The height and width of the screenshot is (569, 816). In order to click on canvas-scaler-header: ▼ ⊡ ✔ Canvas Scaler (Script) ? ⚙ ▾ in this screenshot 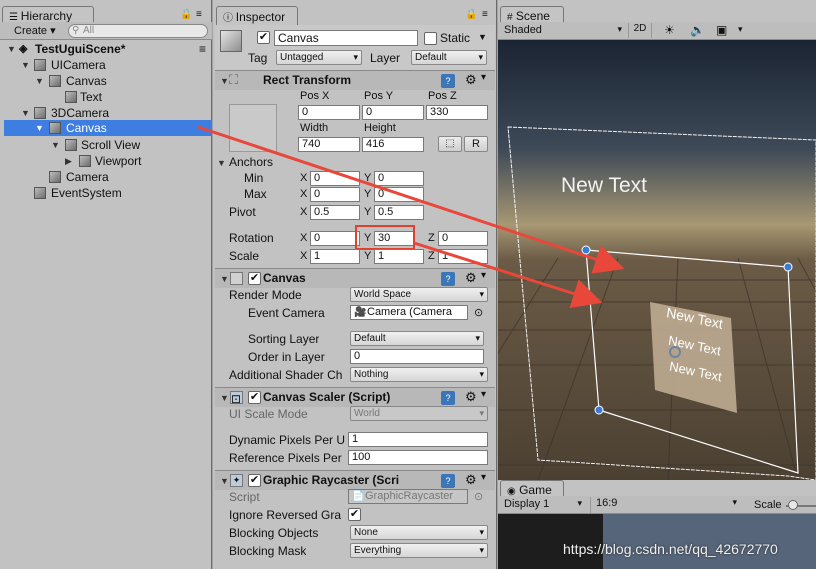, I will do `click(355, 397)`.